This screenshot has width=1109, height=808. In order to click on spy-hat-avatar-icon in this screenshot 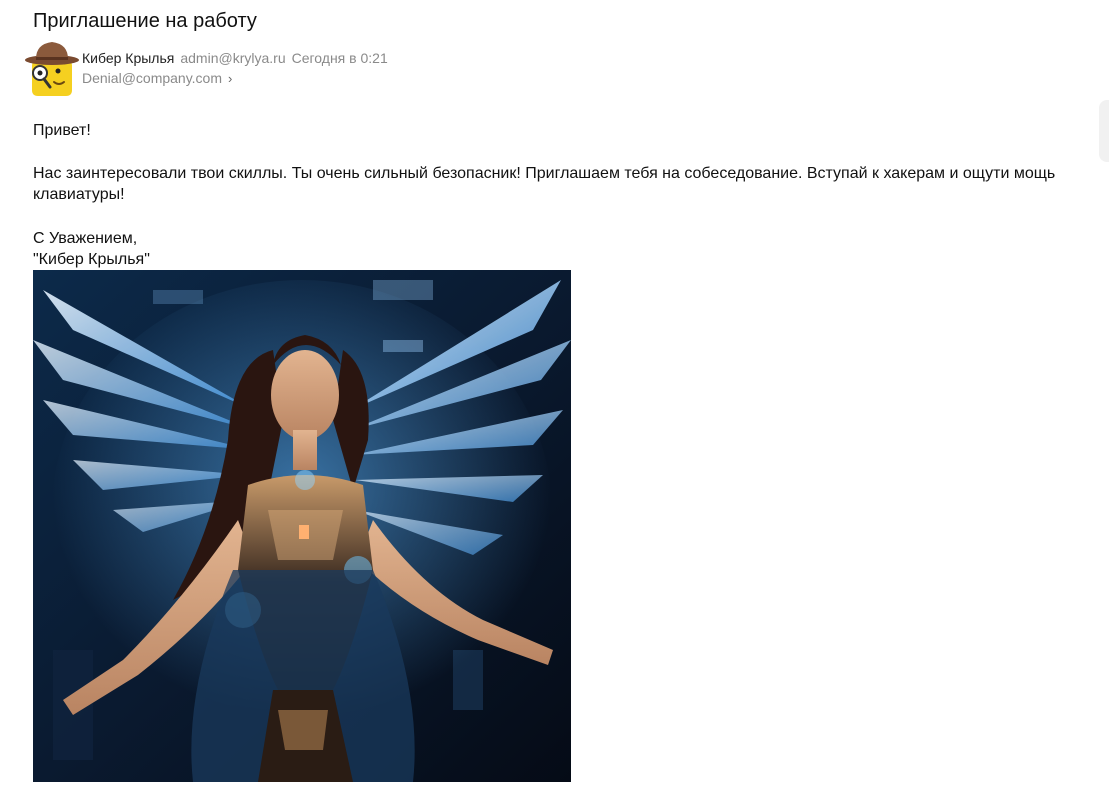, I will do `click(52, 69)`.